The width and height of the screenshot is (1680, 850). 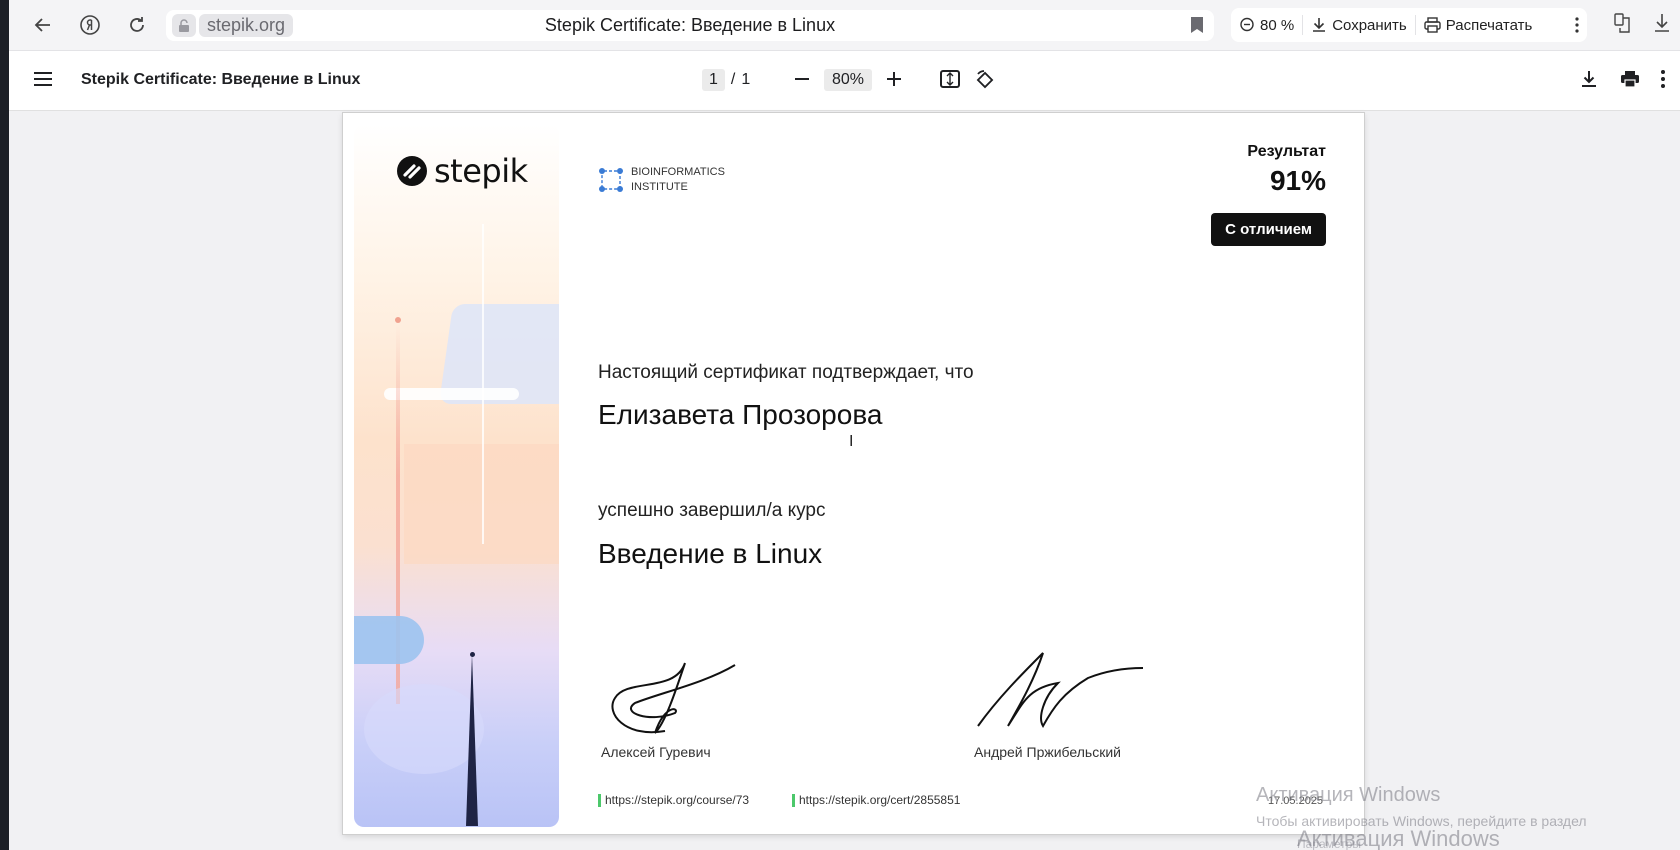 What do you see at coordinates (456, 475) in the screenshot?
I see `certificate-artwork: stepik` at bounding box center [456, 475].